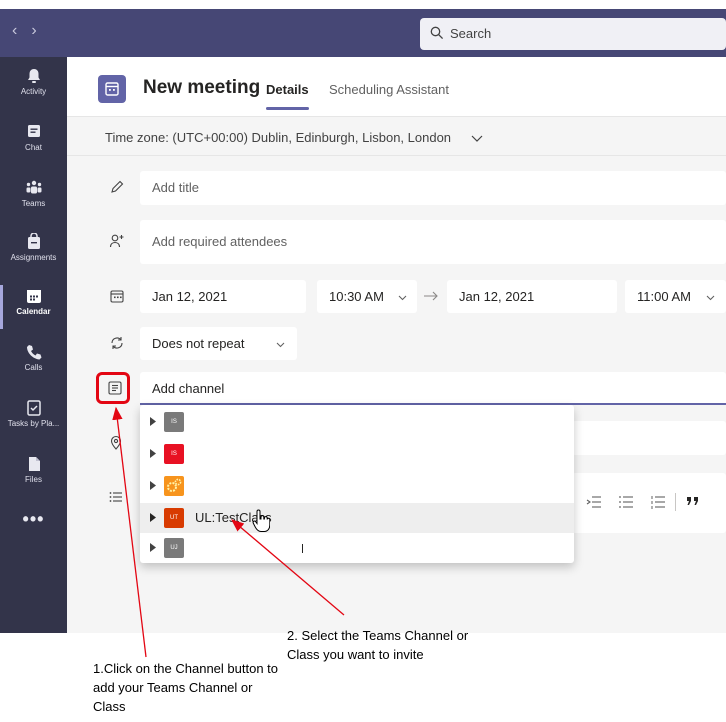 This screenshot has height=722, width=726. I want to click on channel-option, so click(357, 486).